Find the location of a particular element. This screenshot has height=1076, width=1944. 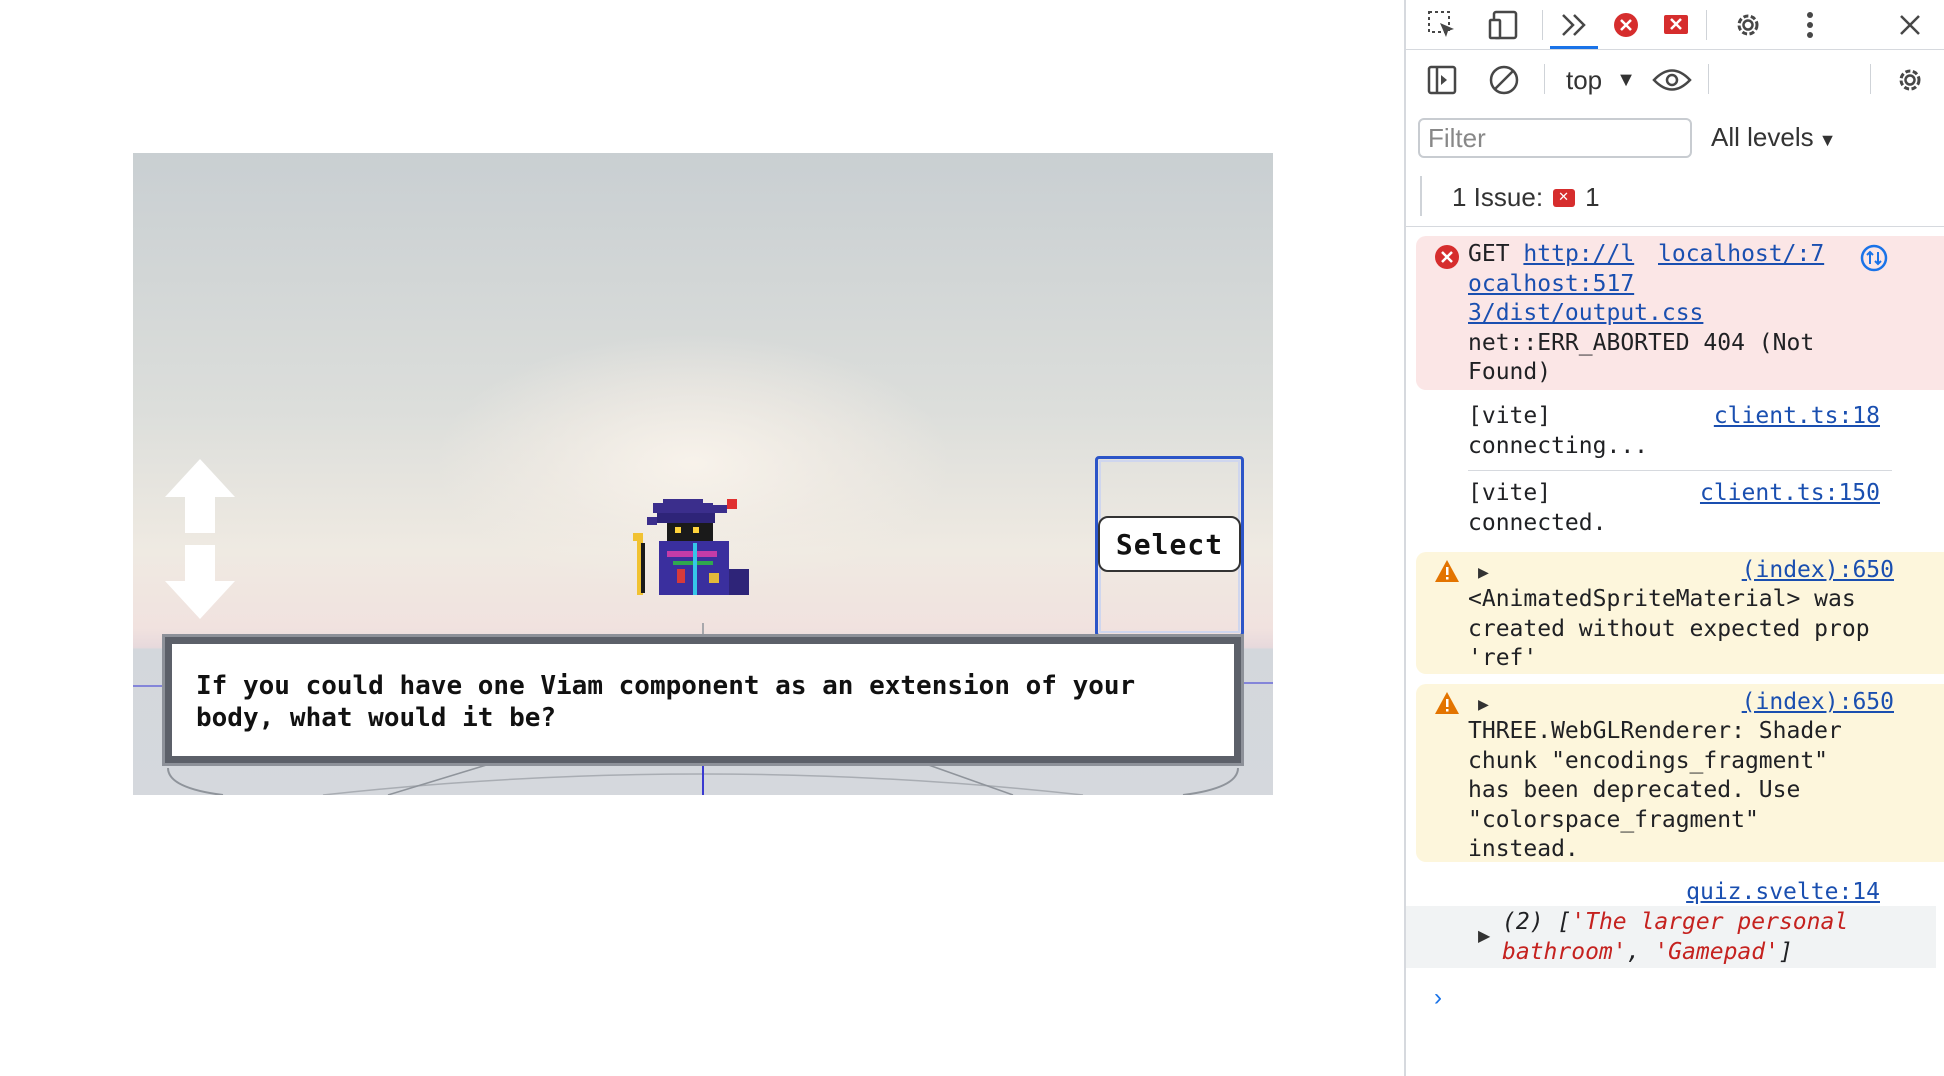

network-panel-icon is located at coordinates (1874, 258).